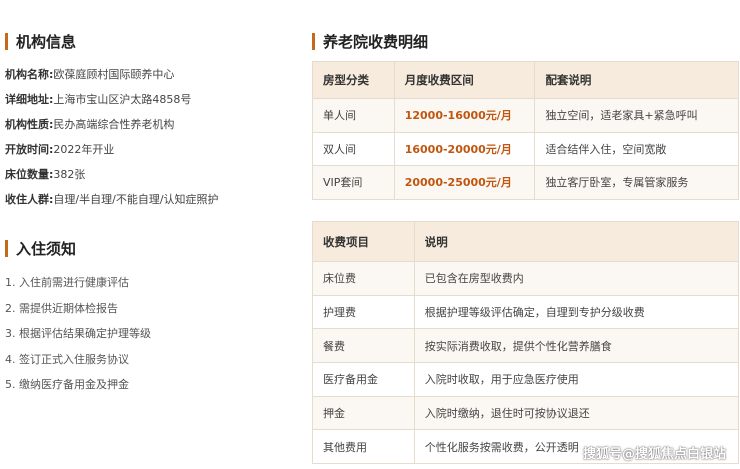  I want to click on watermark: 搜狐号@搜狐焦点白银站, so click(654, 454).